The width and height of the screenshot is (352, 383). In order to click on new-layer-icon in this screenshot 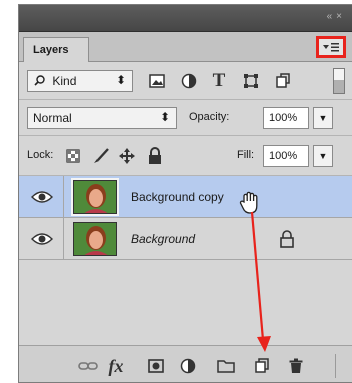, I will do `click(262, 366)`.